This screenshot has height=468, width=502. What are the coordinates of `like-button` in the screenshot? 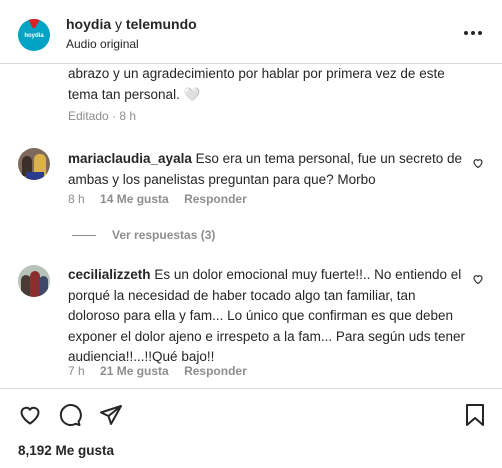 It's located at (30, 415).